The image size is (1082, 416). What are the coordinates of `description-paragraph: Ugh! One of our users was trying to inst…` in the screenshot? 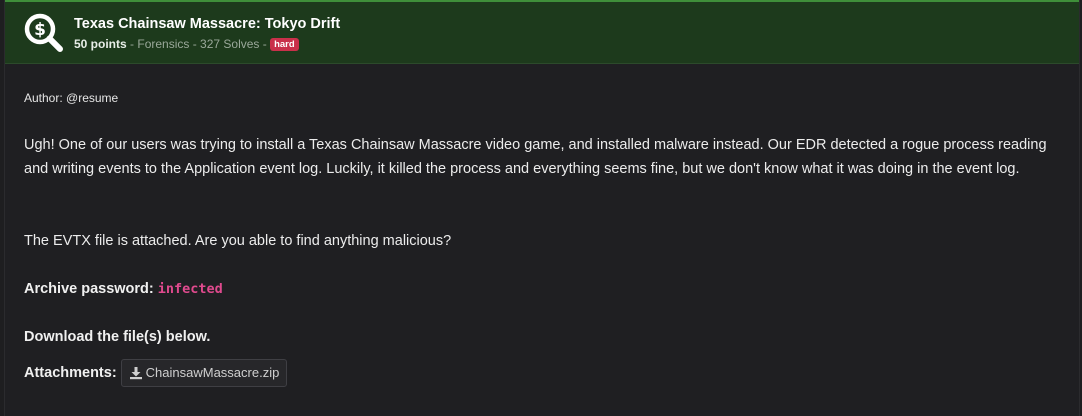 It's located at (535, 157).